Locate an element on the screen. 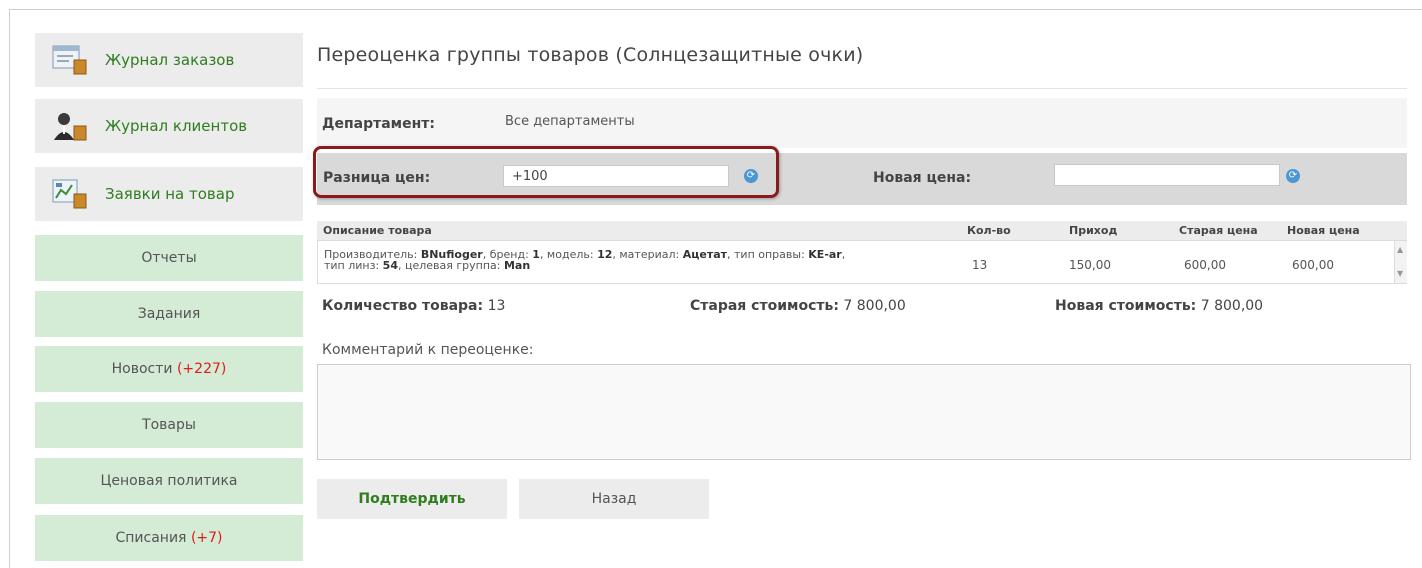 Image resolution: width=1422 pixels, height=568 pixels. sidebar-item-tasks: Задания is located at coordinates (169, 314).